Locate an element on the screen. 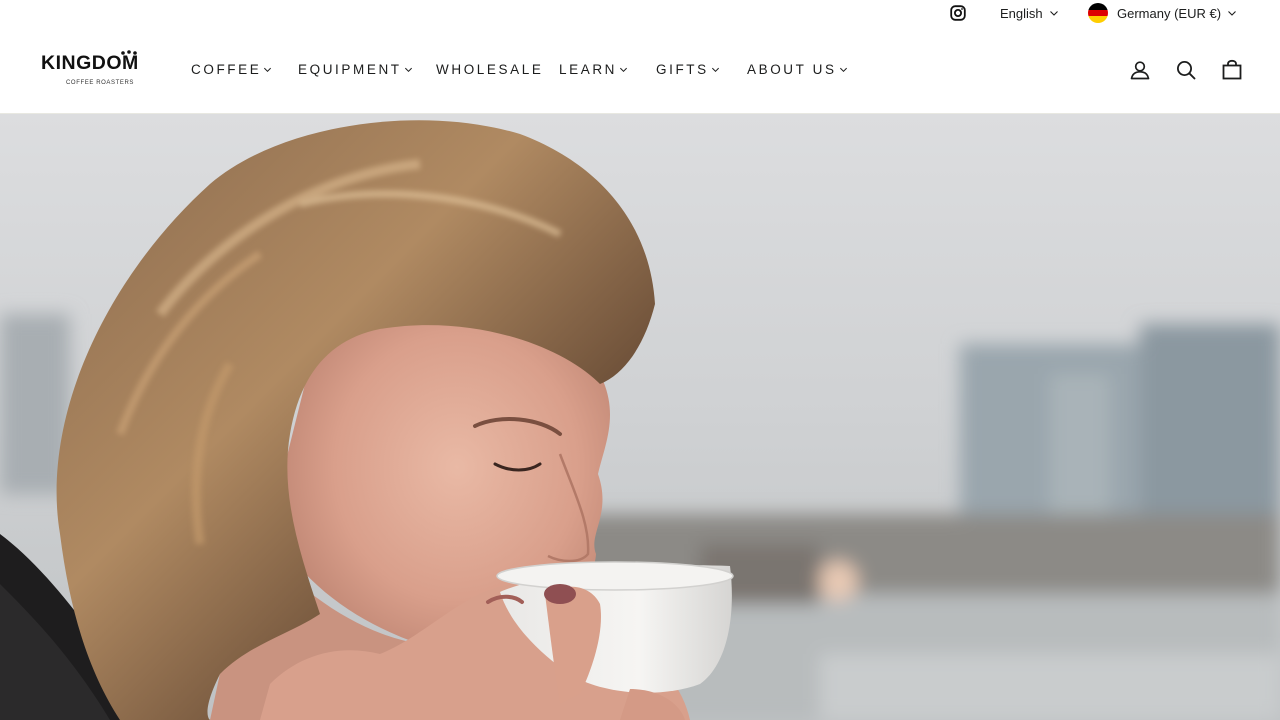 The image size is (1280, 720). nav-item-label: WHOLESALE is located at coordinates (490, 69).